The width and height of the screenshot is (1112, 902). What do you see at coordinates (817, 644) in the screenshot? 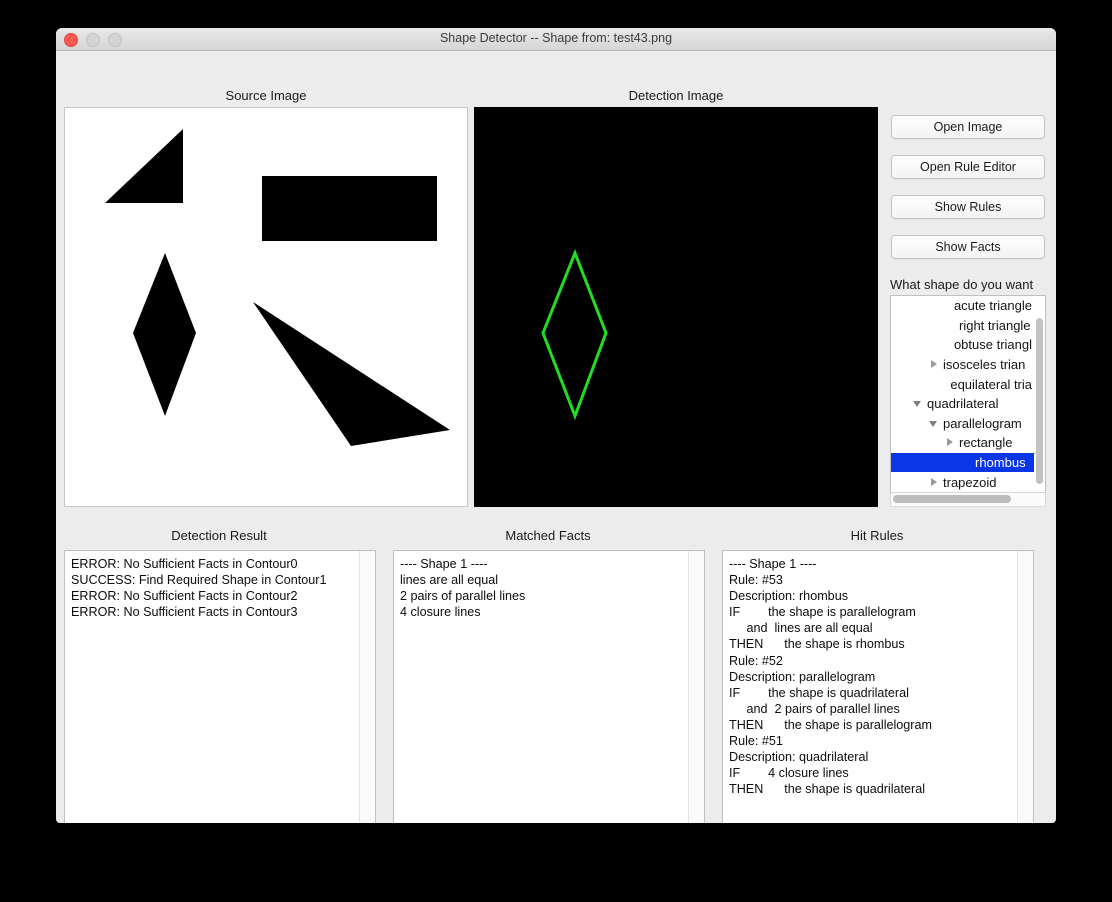
I see `text-line: THEN the shape is rhombus` at bounding box center [817, 644].